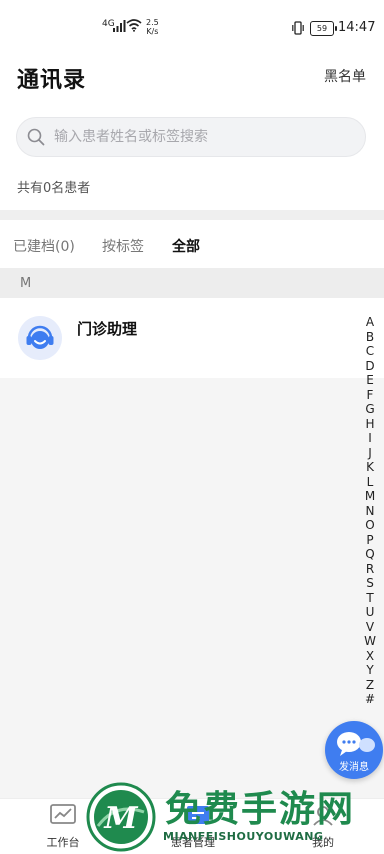 This screenshot has height=854, width=384. What do you see at coordinates (192, 283) in the screenshot?
I see `section-header` at bounding box center [192, 283].